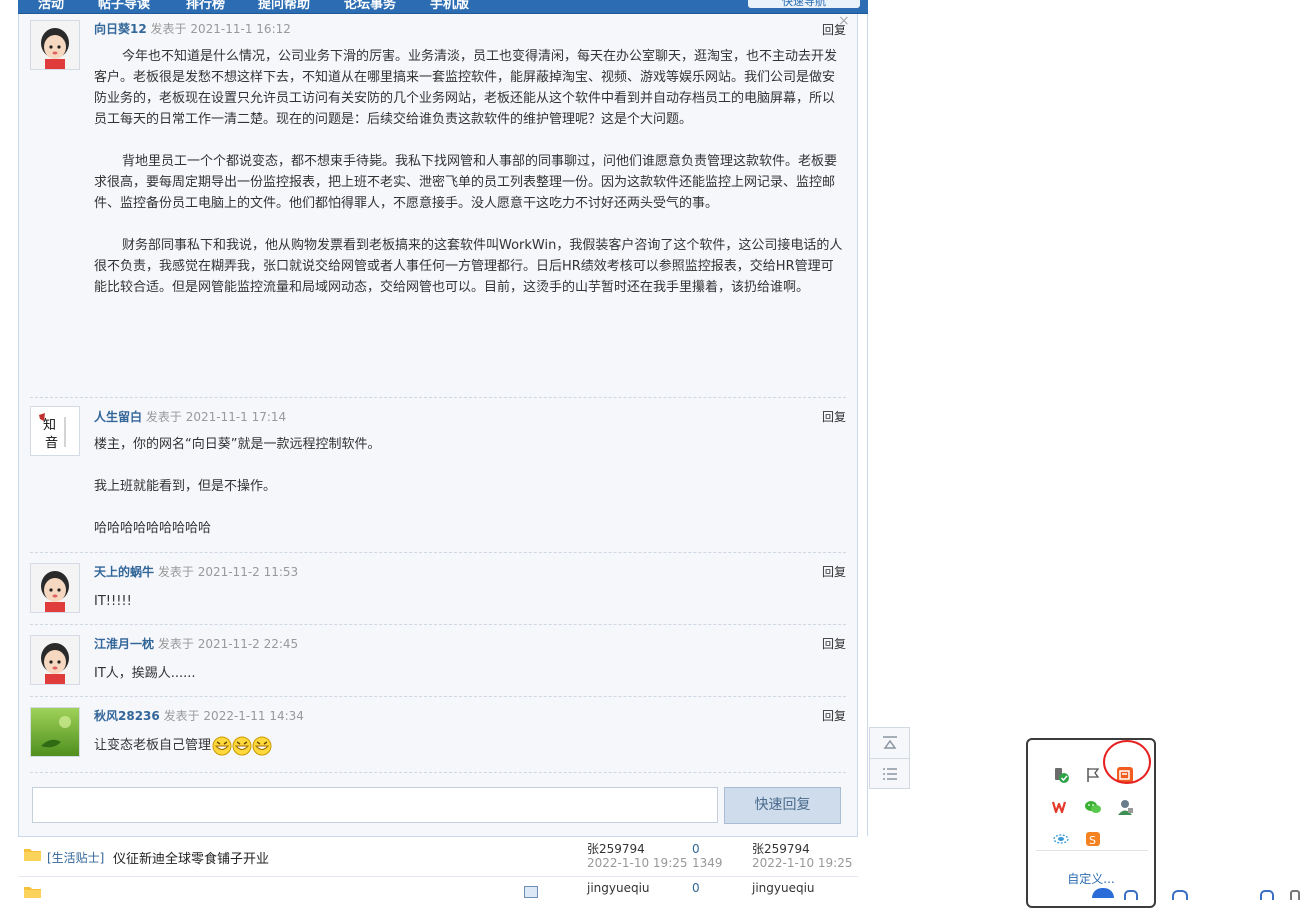  I want to click on ime-icon, so click(1103, 893).